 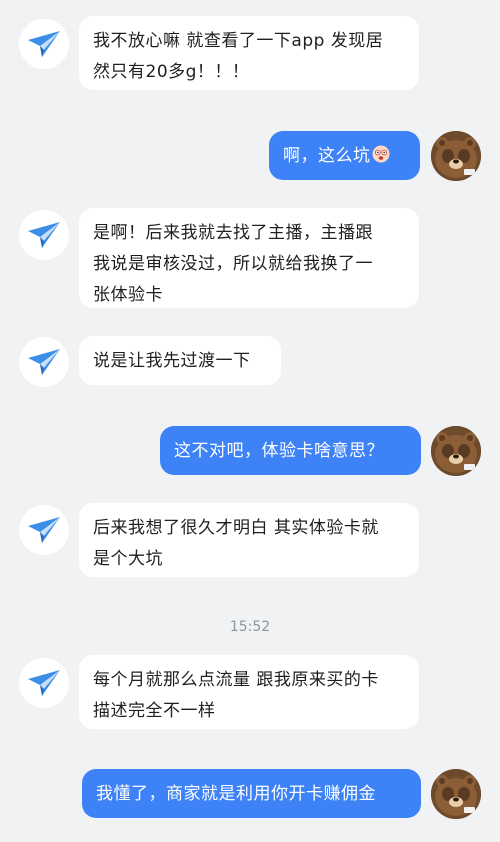 I want to click on message-bubble: 说是让我先过渡一下, so click(x=180, y=360).